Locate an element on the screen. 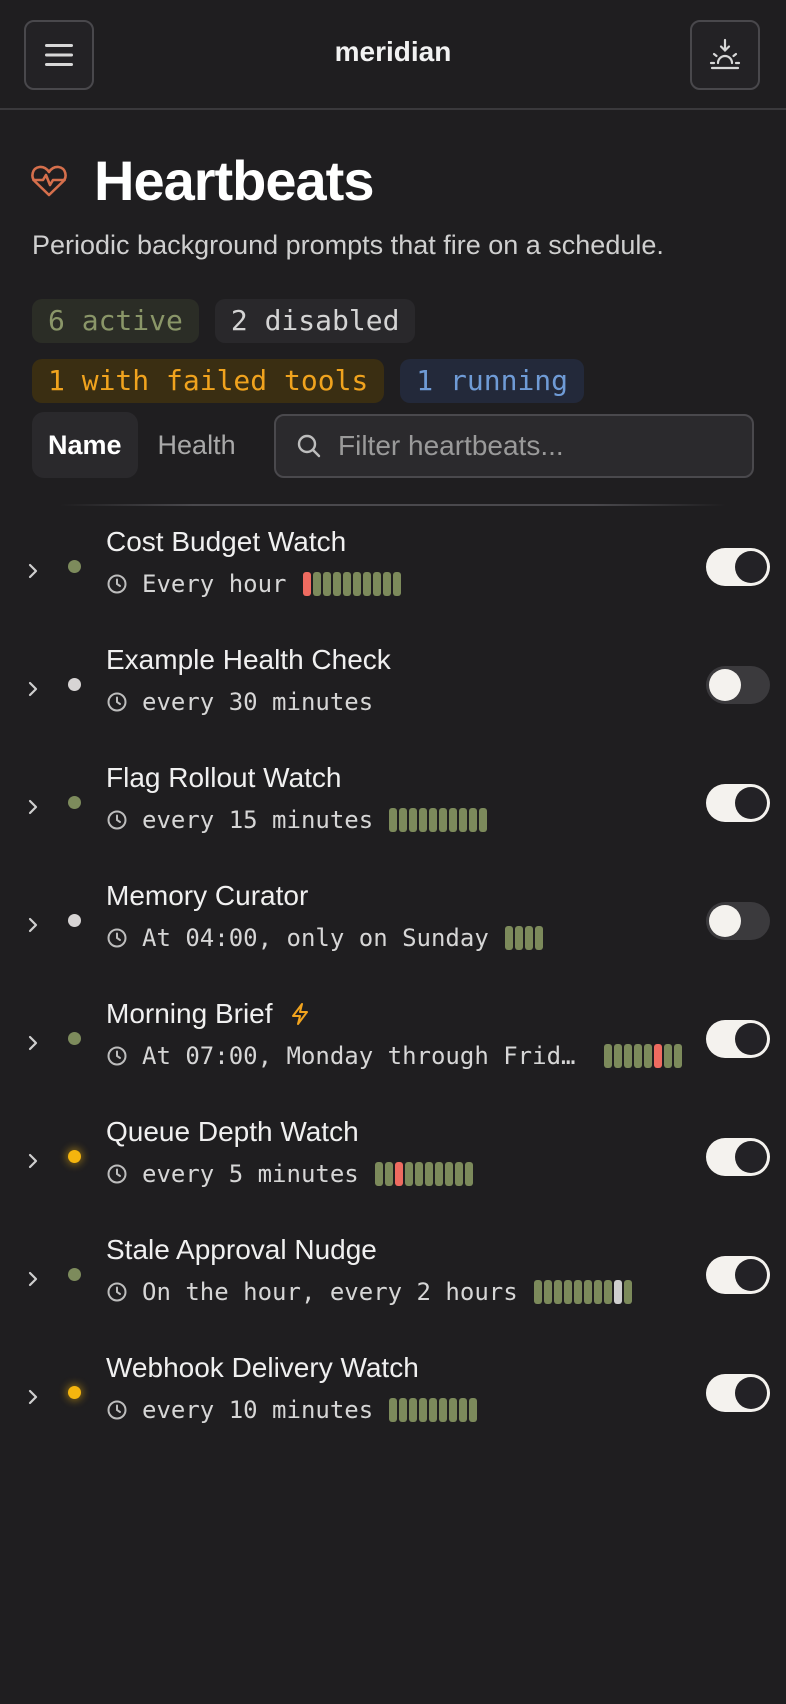 This screenshot has height=1704, width=786. heartbeat-row: Queue Depth Watch every 5 minutes is located at coordinates (393, 1169).